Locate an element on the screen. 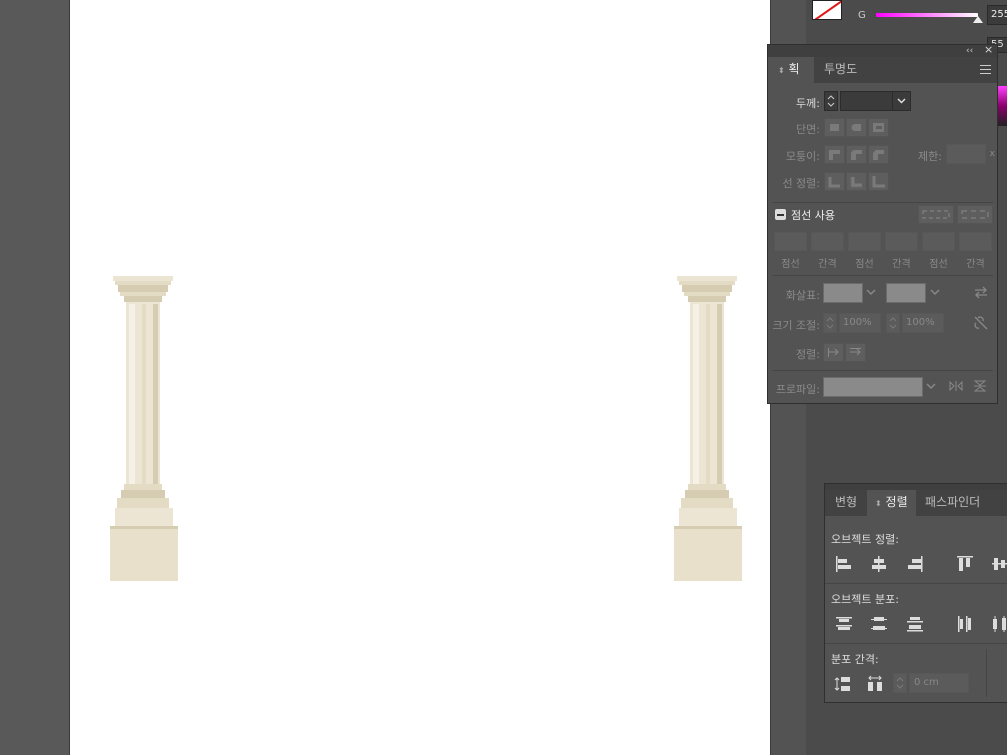 The image size is (1007, 755). scale-start-input: 100% is located at coordinates (860, 323).